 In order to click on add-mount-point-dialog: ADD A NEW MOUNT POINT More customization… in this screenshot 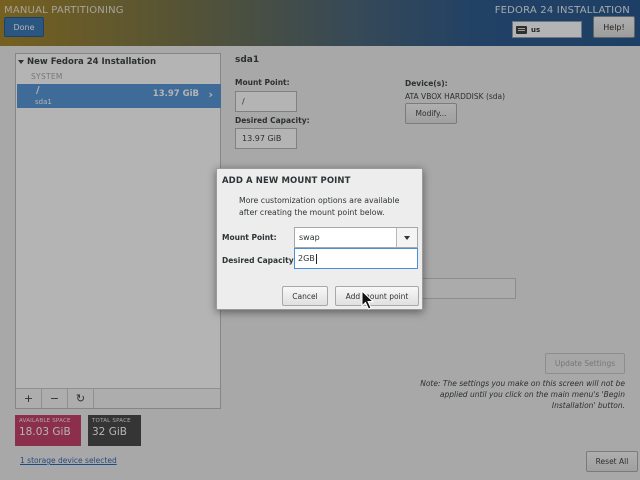, I will do `click(319, 239)`.